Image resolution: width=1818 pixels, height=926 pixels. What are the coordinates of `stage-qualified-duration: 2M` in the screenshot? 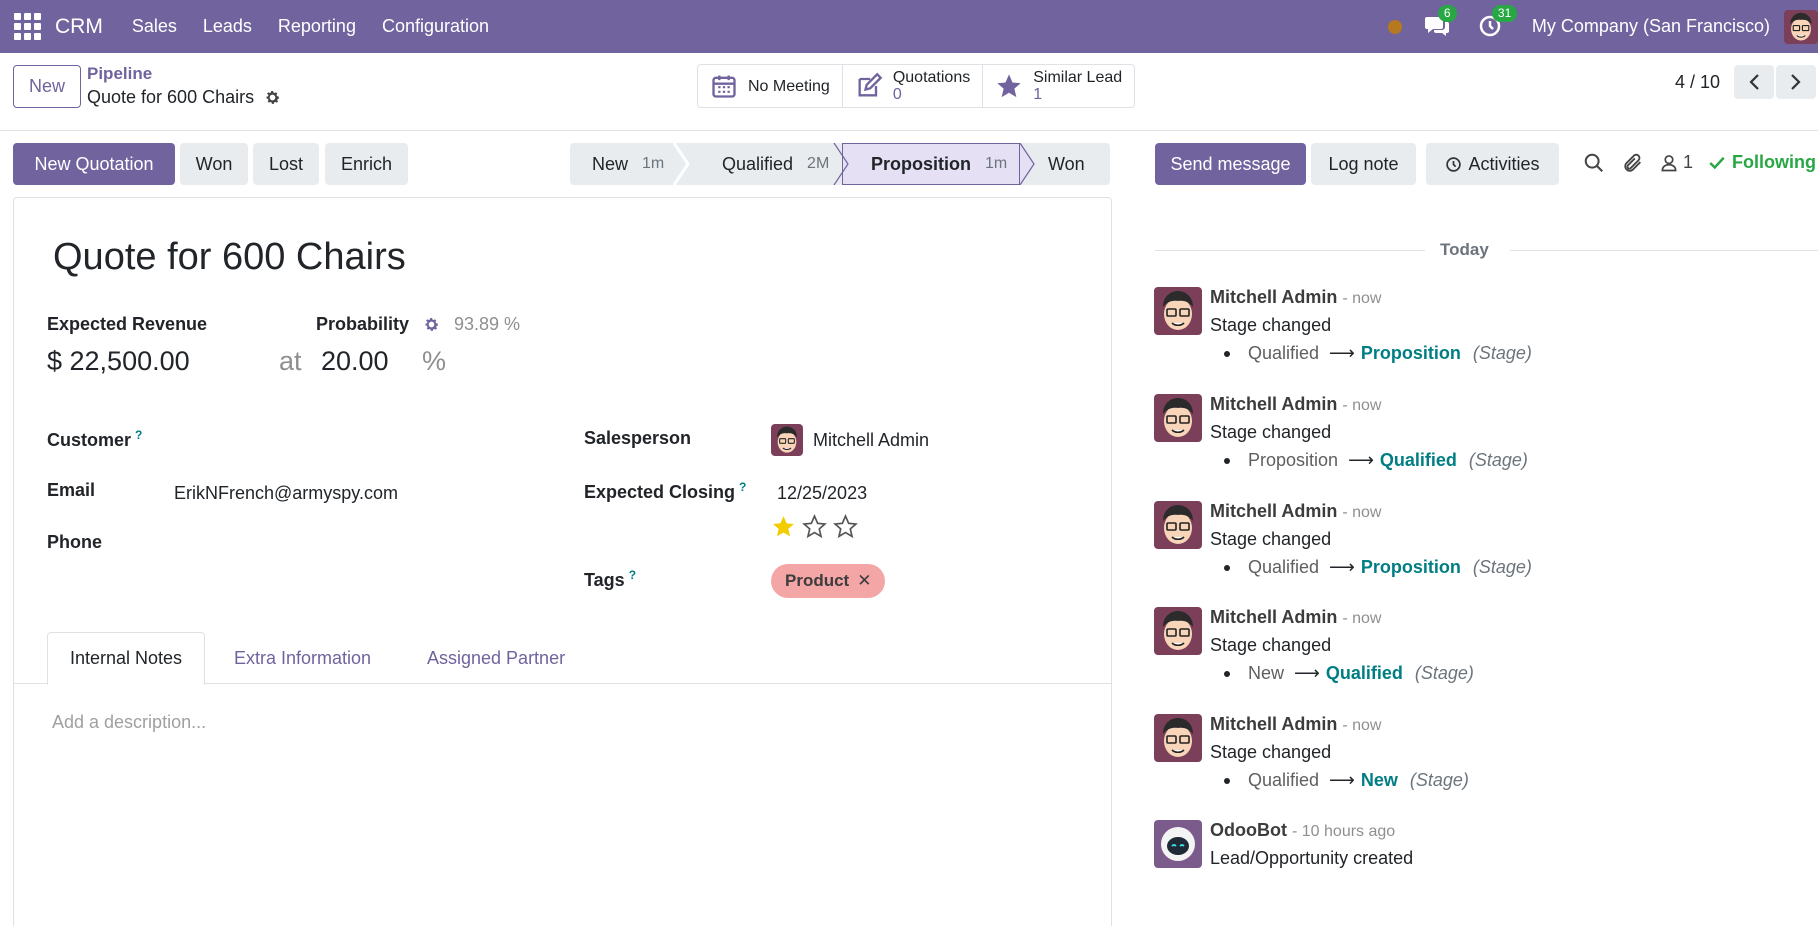 It's located at (818, 163).